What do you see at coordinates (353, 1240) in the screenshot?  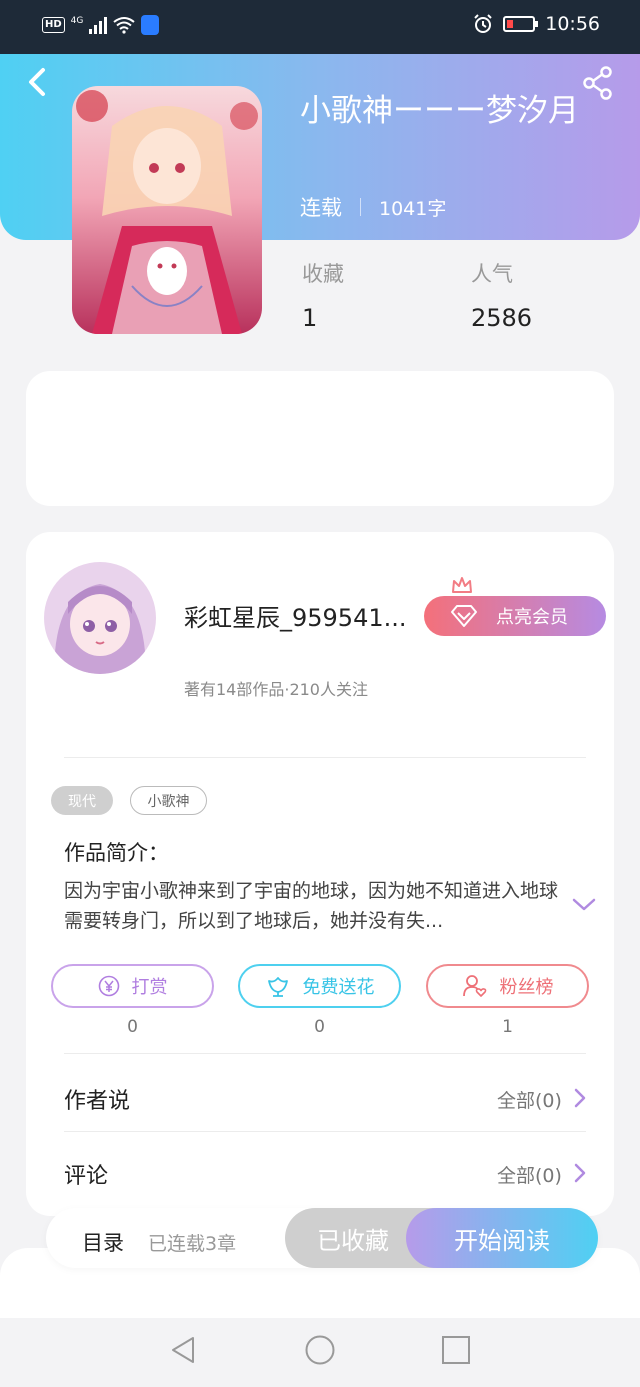 I see `collected-label: 已收藏` at bounding box center [353, 1240].